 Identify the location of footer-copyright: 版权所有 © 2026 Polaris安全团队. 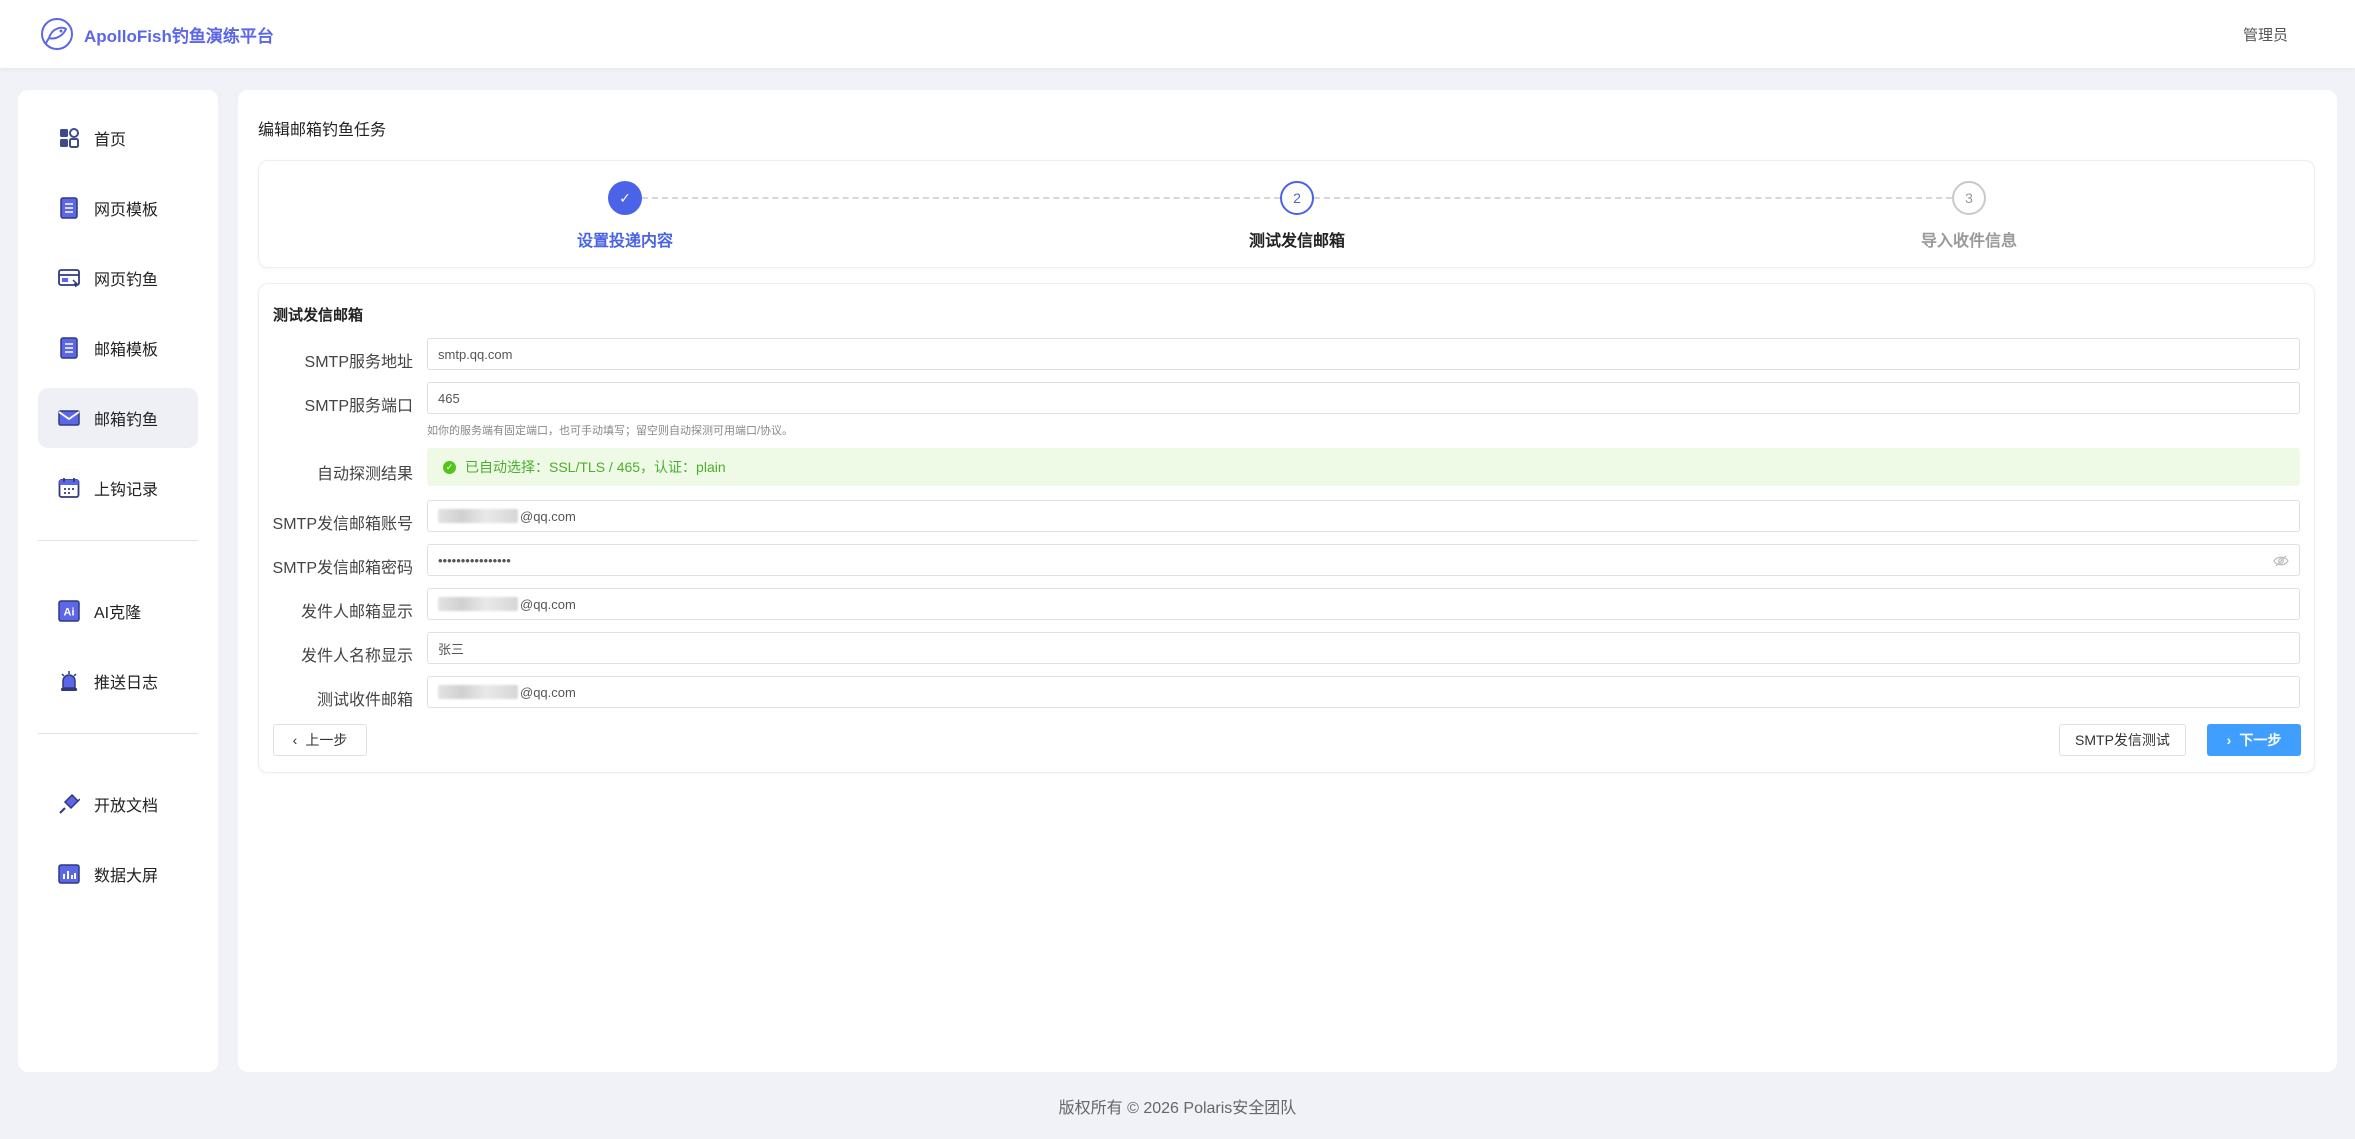
(1177, 1108).